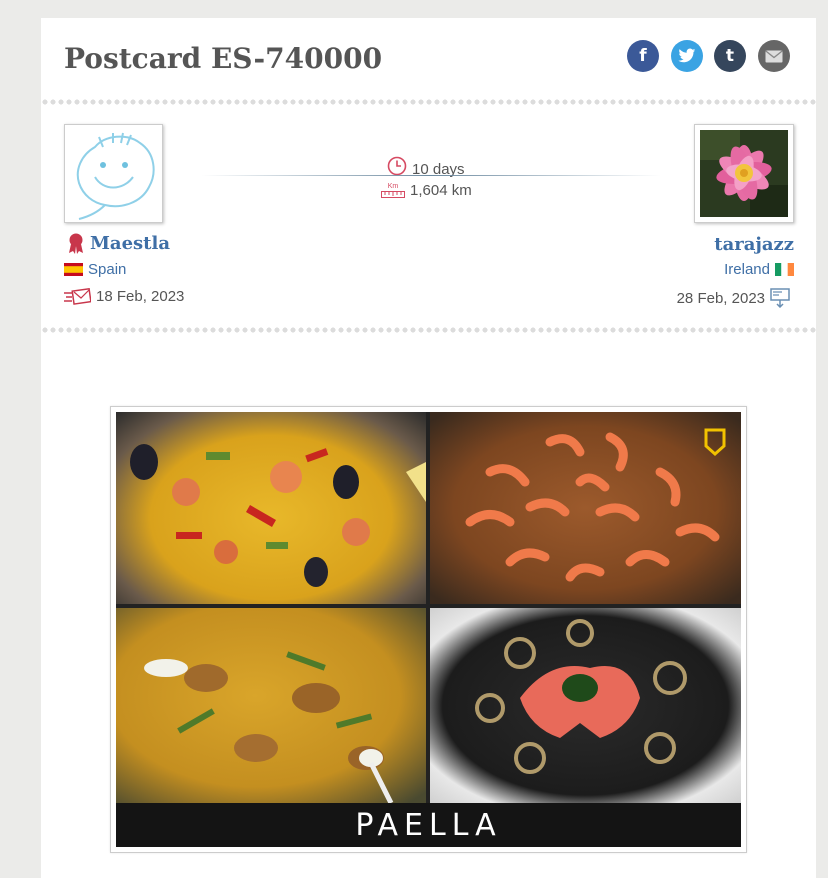  I want to click on ruler-km-icon: Km, so click(393, 190).